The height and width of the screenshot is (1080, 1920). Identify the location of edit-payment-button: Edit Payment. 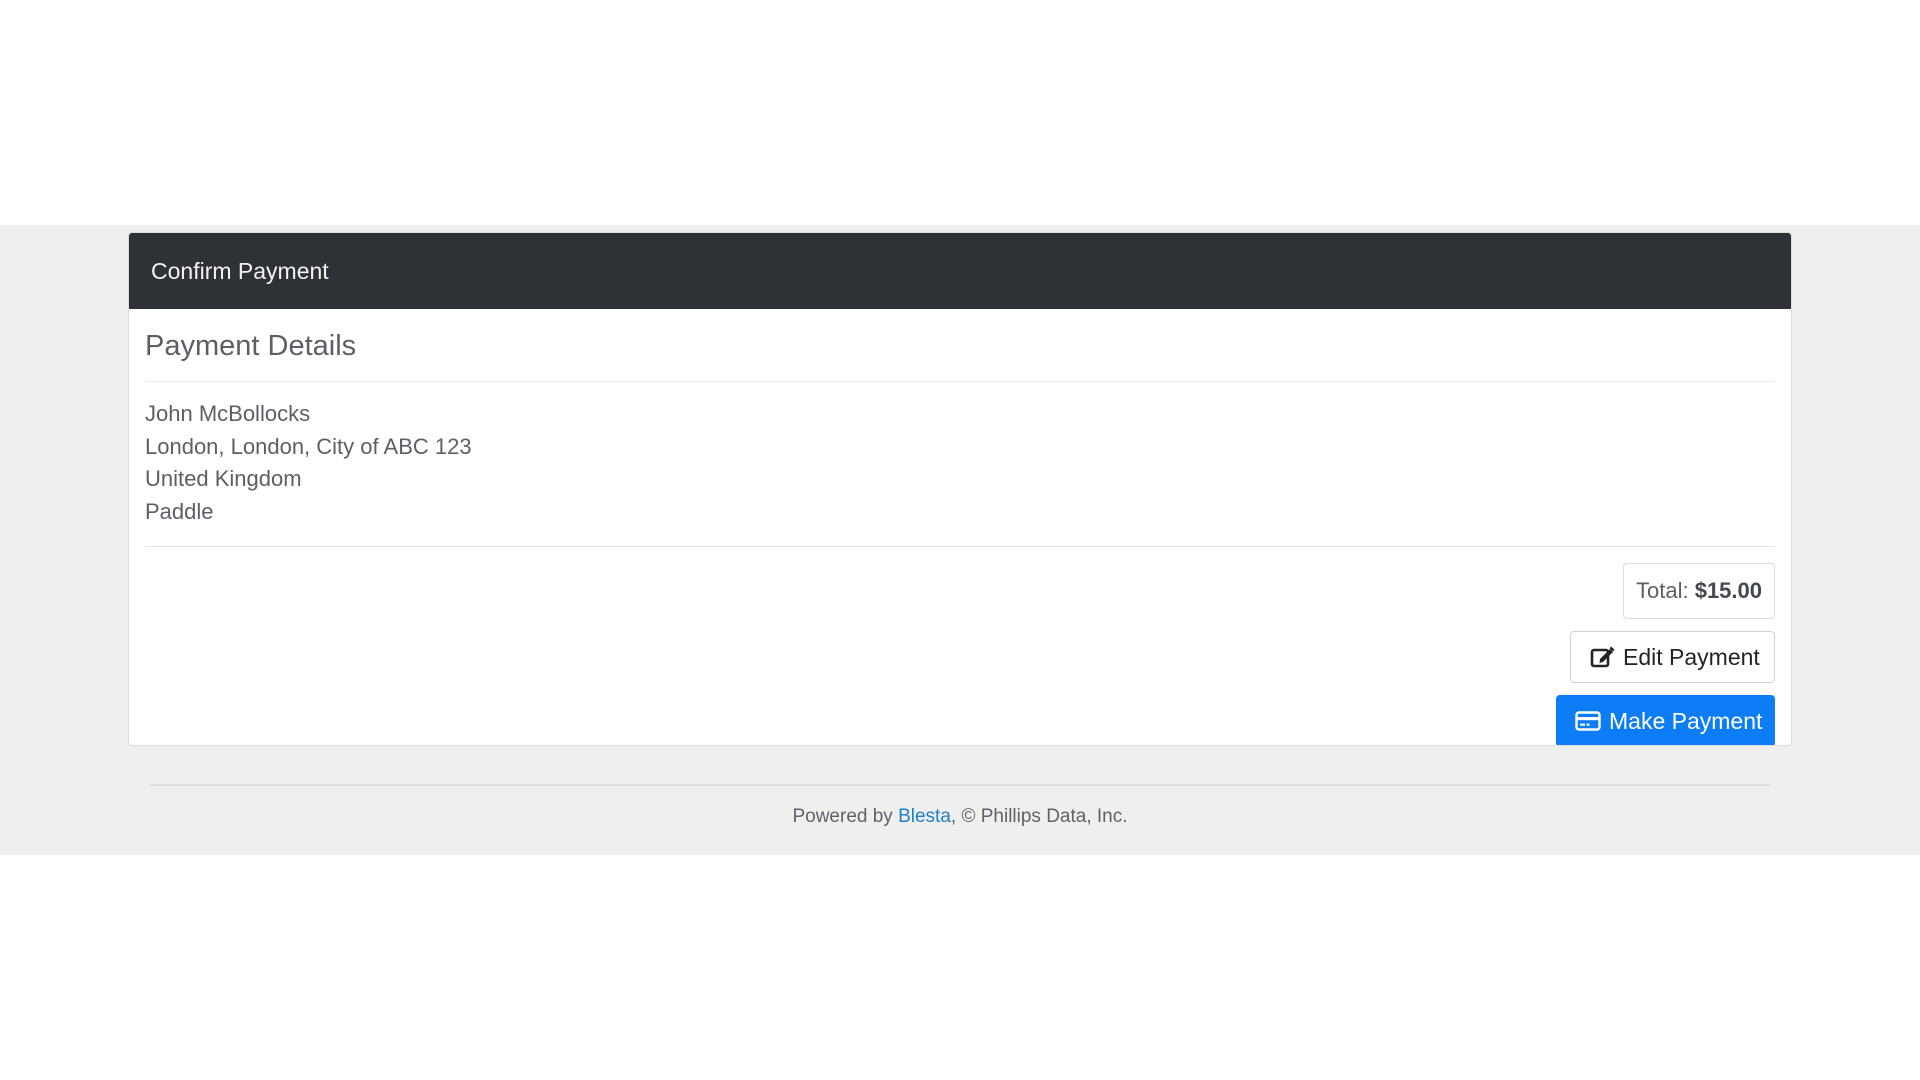
(1672, 657).